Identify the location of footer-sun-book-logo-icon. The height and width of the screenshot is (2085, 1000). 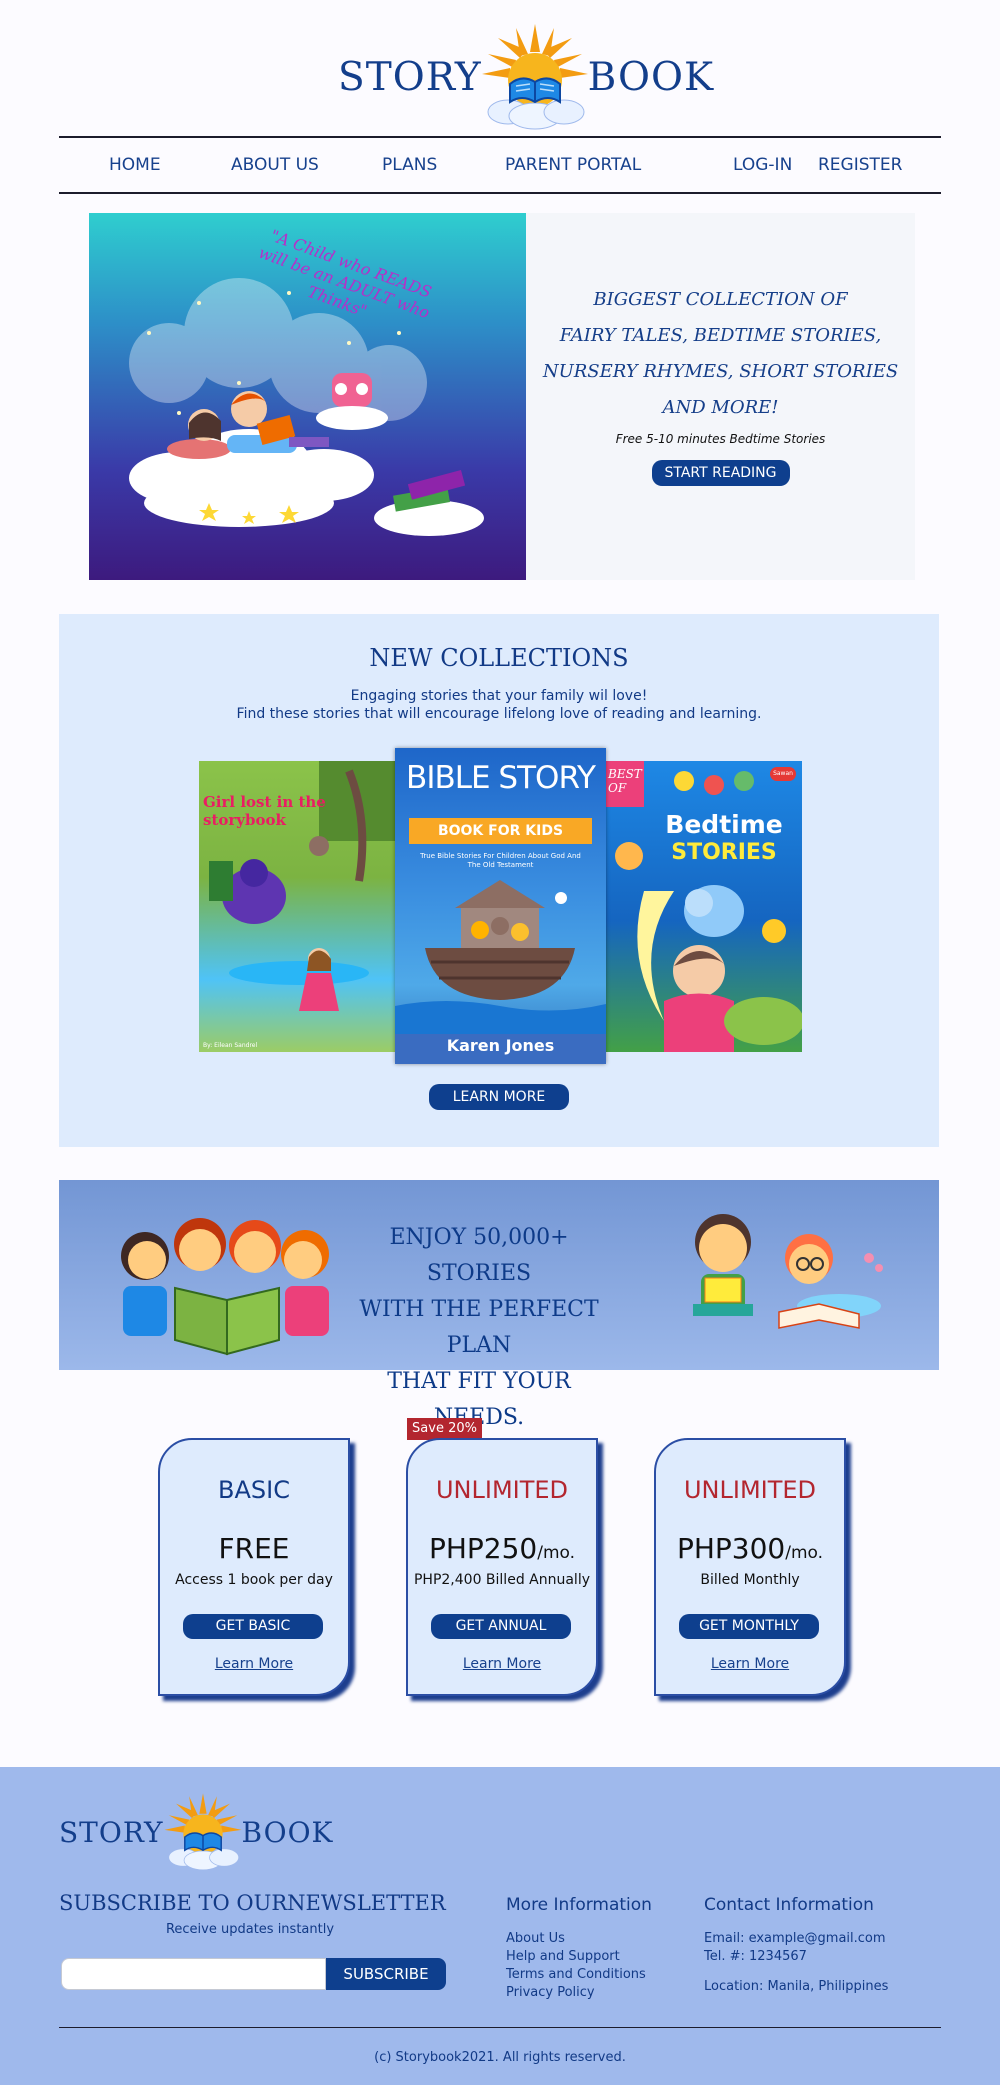
(202, 1832).